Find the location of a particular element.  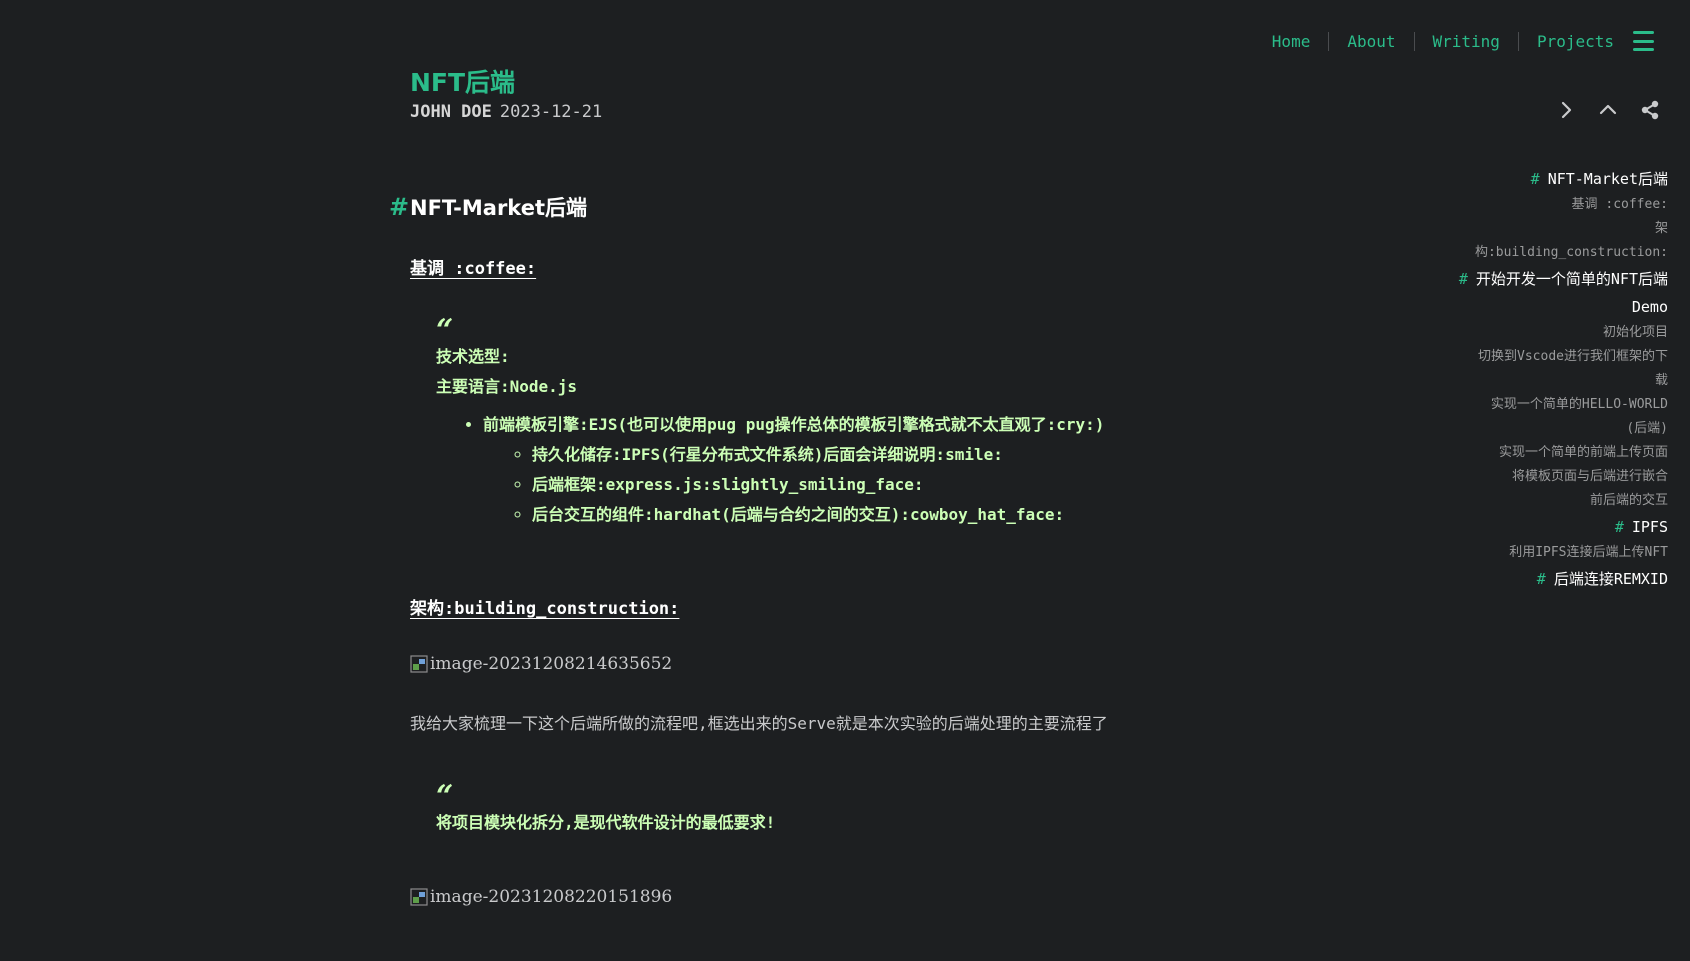

nav-item-projects: Projects is located at coordinates (1557, 41).